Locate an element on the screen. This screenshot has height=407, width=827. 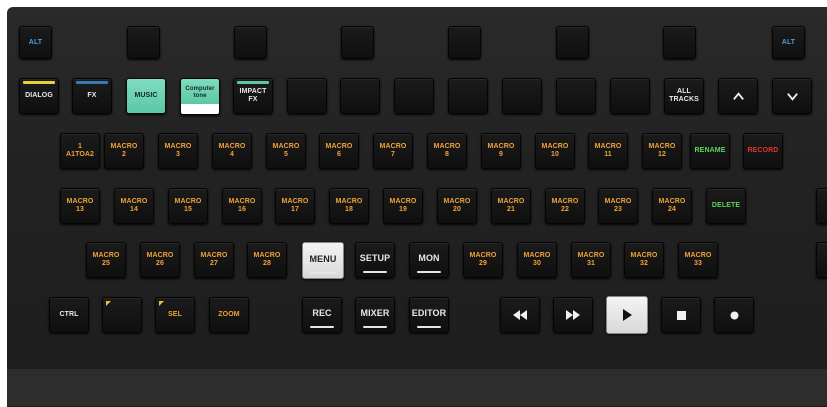
macro-5-key: MACRO 5 is located at coordinates (286, 151).